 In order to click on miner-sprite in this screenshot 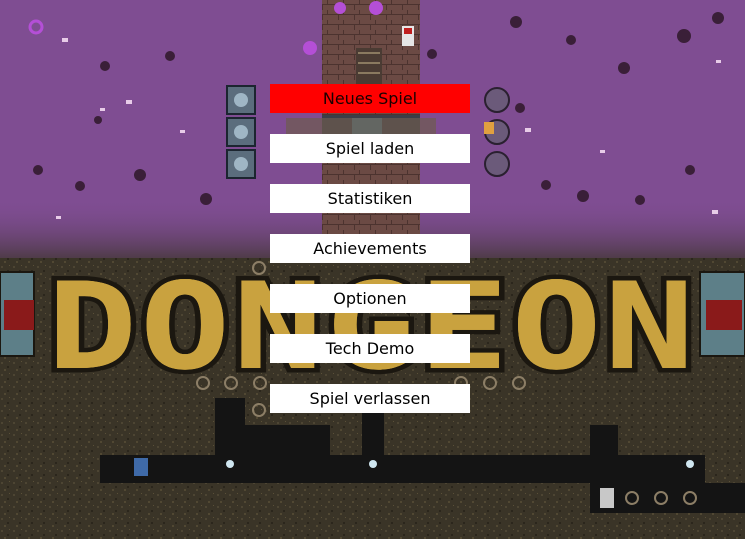, I will do `click(141, 467)`.